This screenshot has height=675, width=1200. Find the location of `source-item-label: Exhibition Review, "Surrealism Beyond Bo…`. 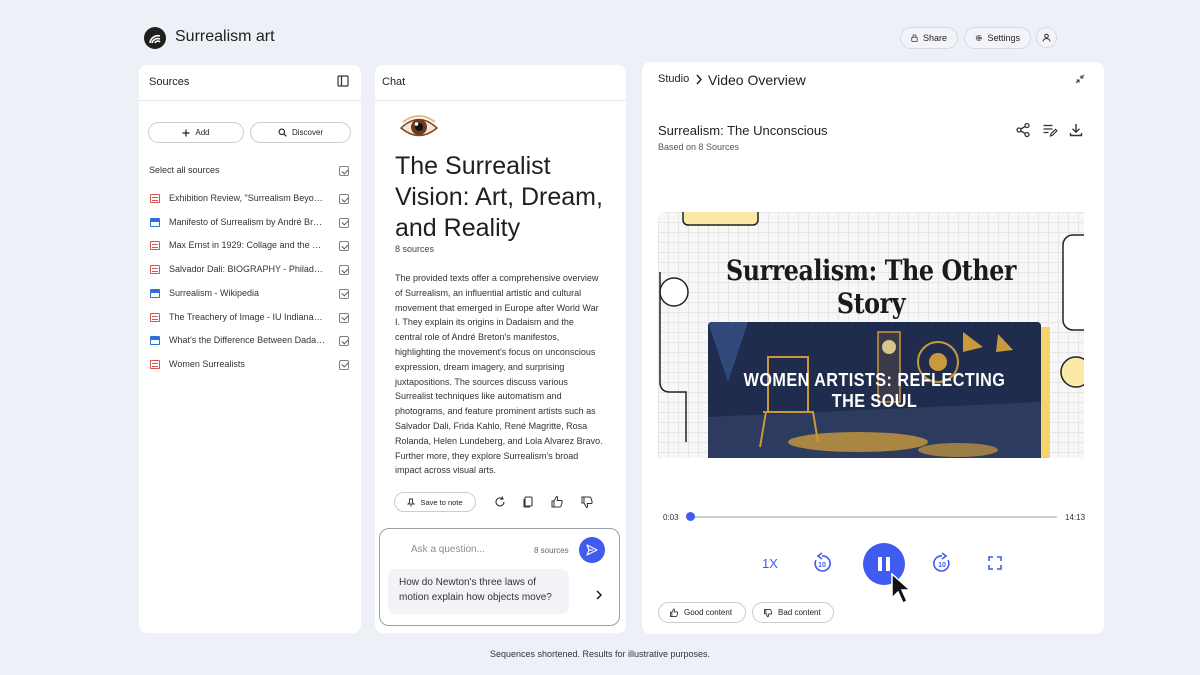

source-item-label: Exhibition Review, "Surrealism Beyond Bo… is located at coordinates (248, 198).